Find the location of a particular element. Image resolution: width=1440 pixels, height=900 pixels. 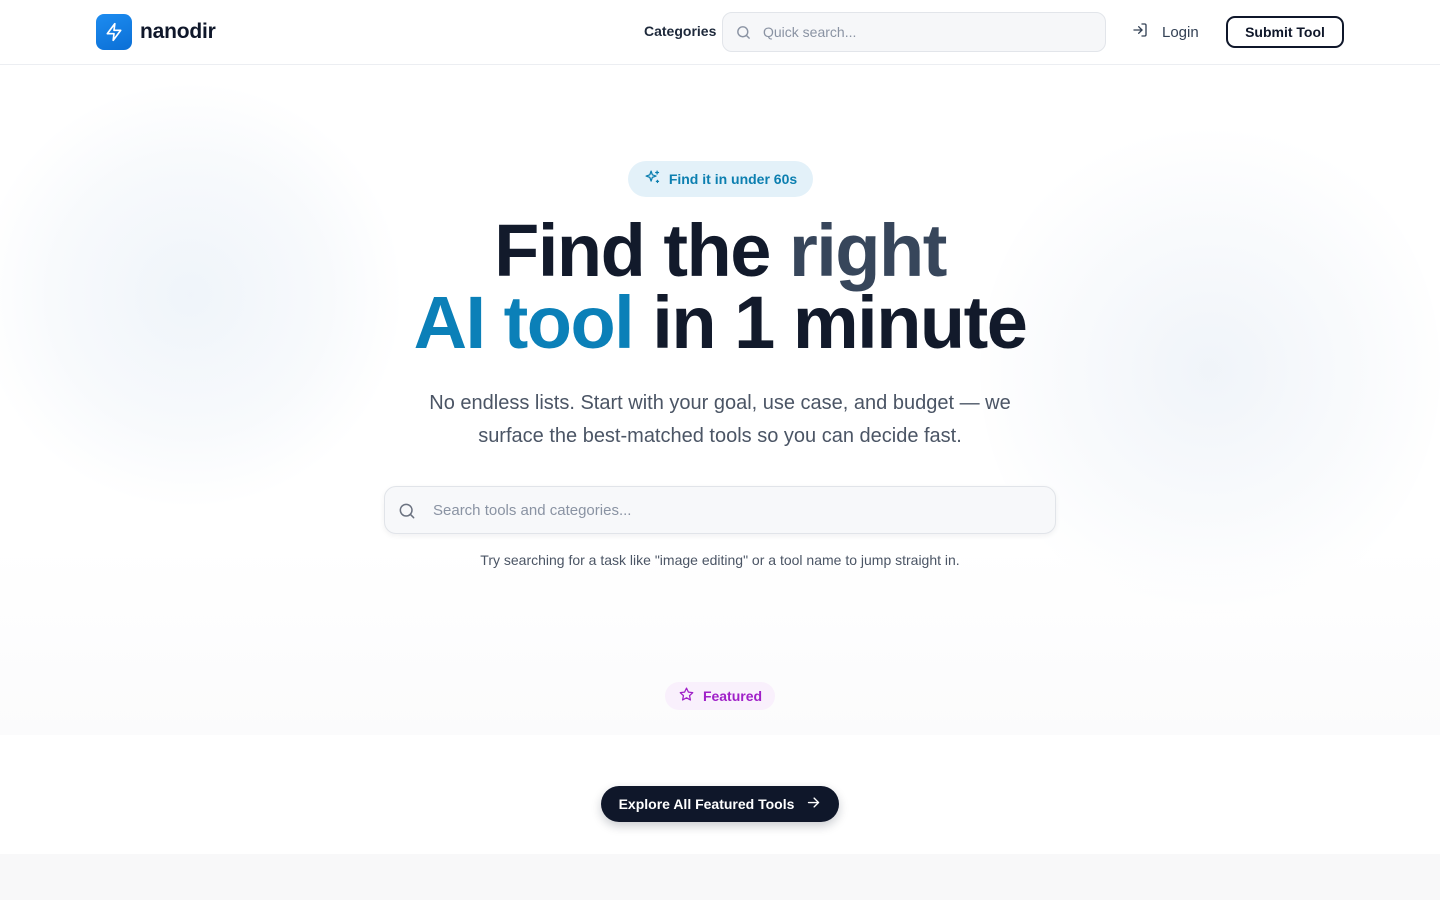

featured-badge: Featured is located at coordinates (720, 696).